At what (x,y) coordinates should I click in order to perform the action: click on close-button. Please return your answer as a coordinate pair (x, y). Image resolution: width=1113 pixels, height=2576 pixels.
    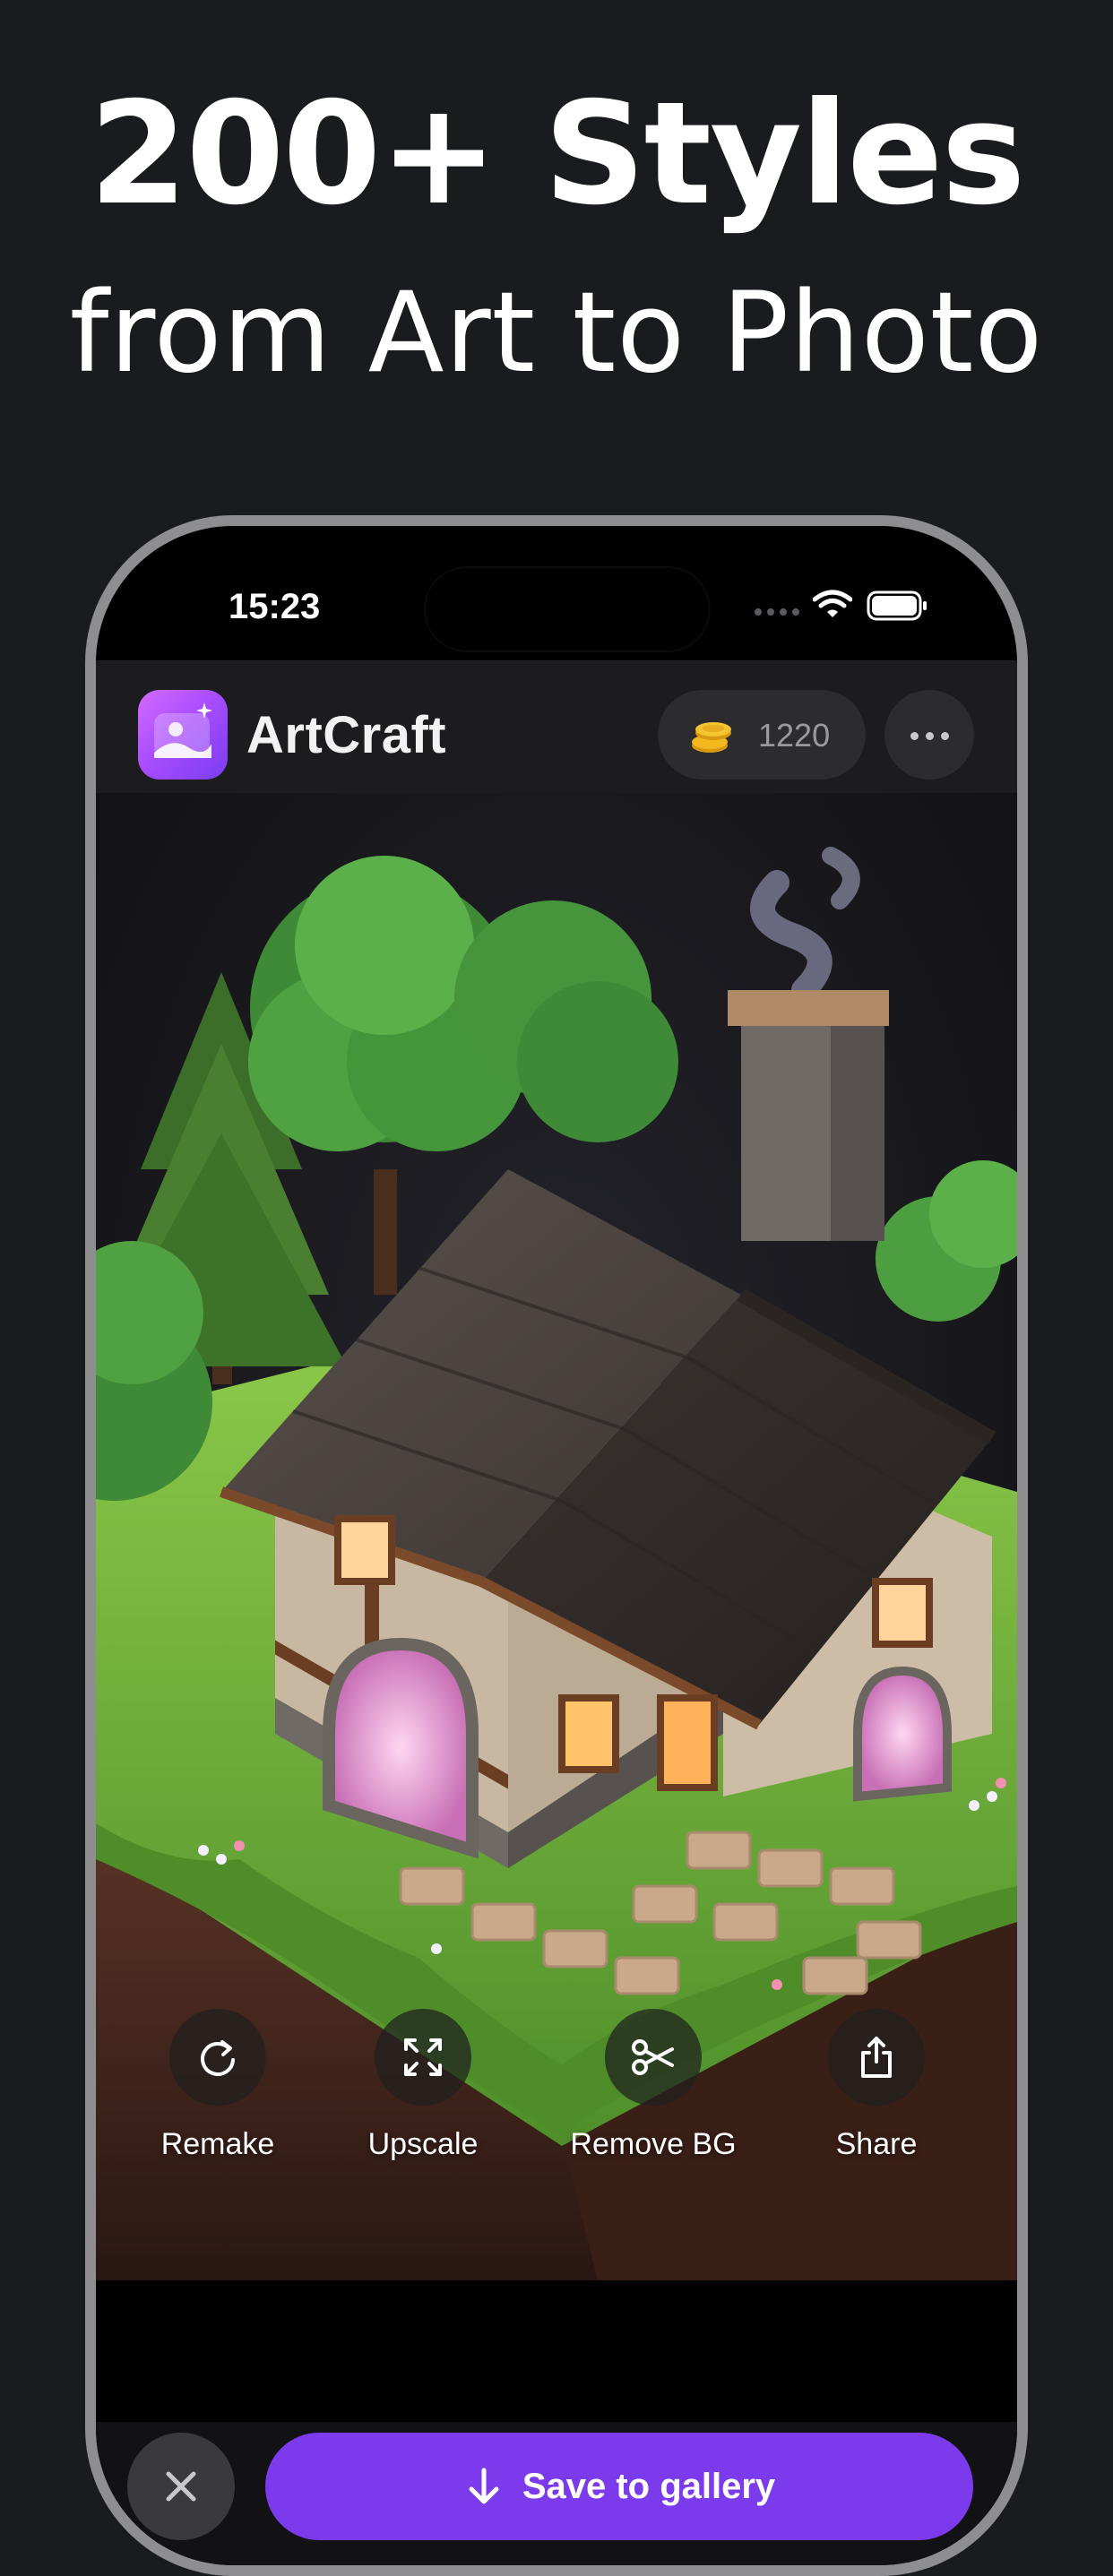
    Looking at the image, I should click on (181, 2486).